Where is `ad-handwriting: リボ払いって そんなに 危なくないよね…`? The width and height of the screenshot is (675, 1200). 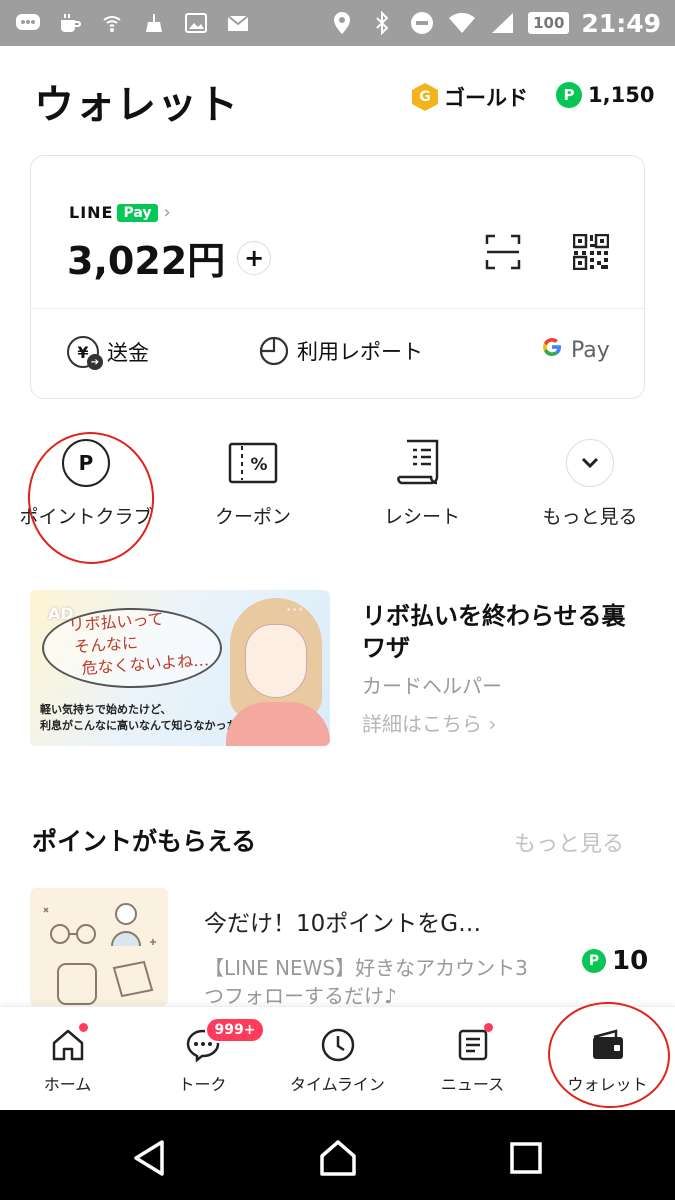 ad-handwriting: リボ払いって そんなに 危なくないよね… is located at coordinates (138, 644).